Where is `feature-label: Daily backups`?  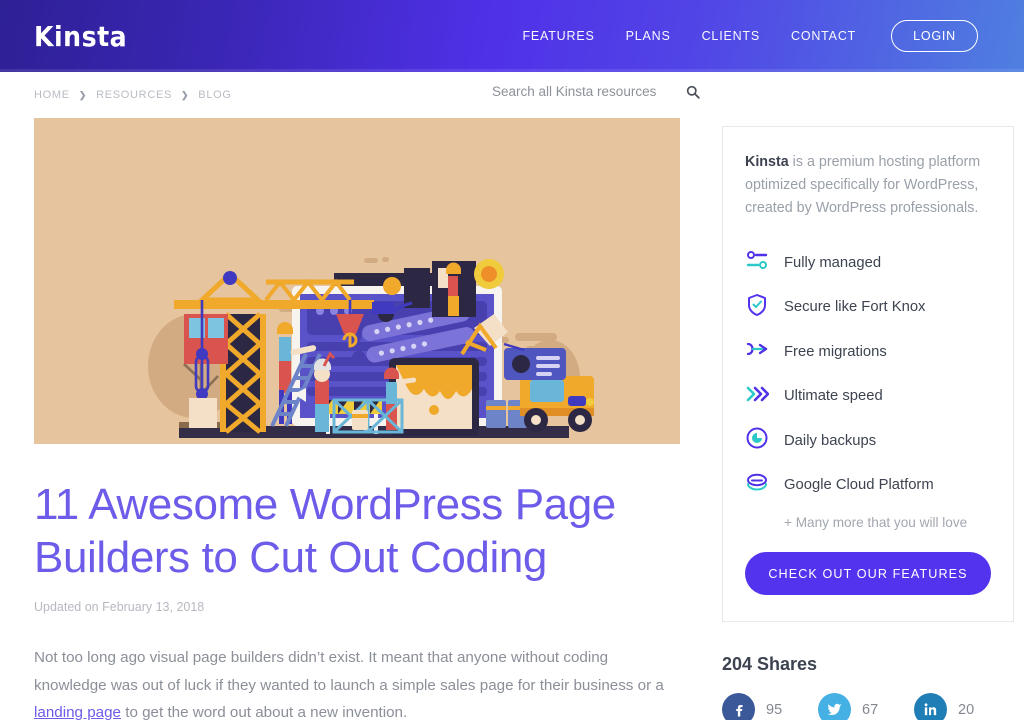 feature-label: Daily backups is located at coordinates (830, 440).